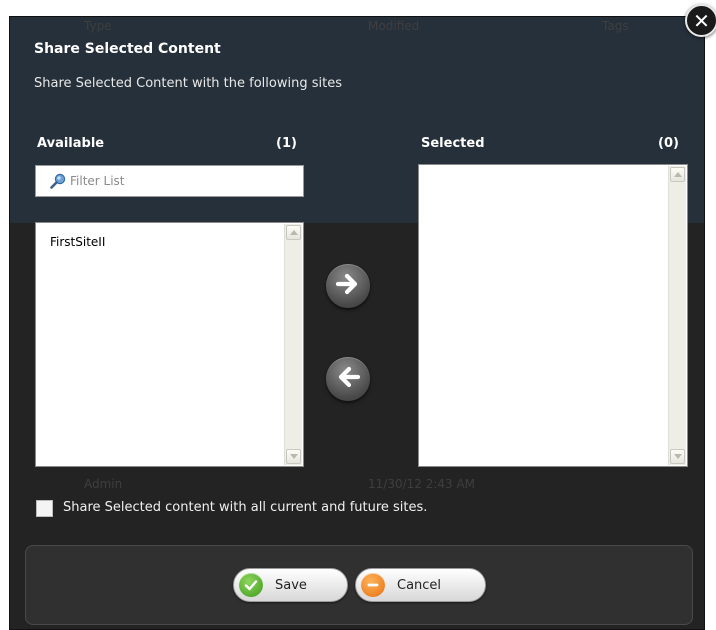 The height and width of the screenshot is (630, 716). I want to click on available-list-scrollbar, so click(293, 344).